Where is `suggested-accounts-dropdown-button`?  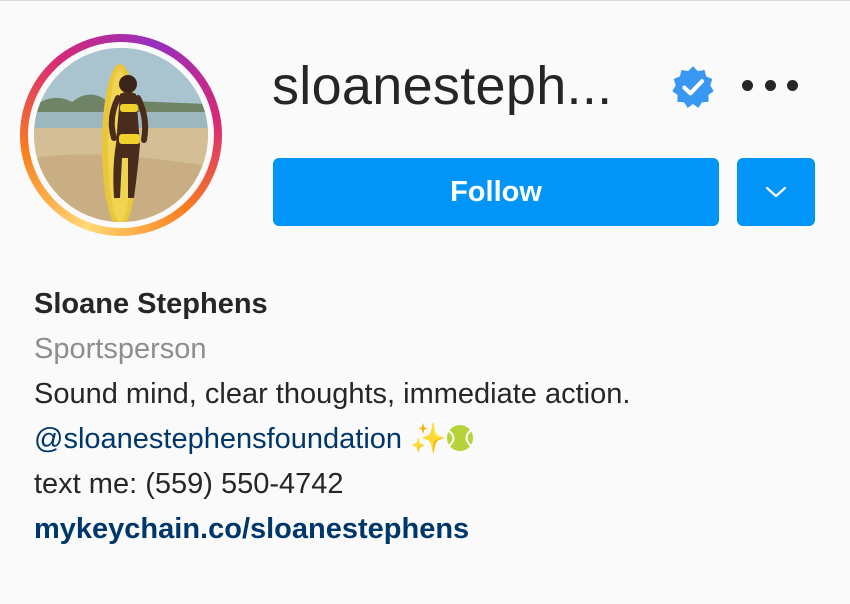 suggested-accounts-dropdown-button is located at coordinates (776, 192).